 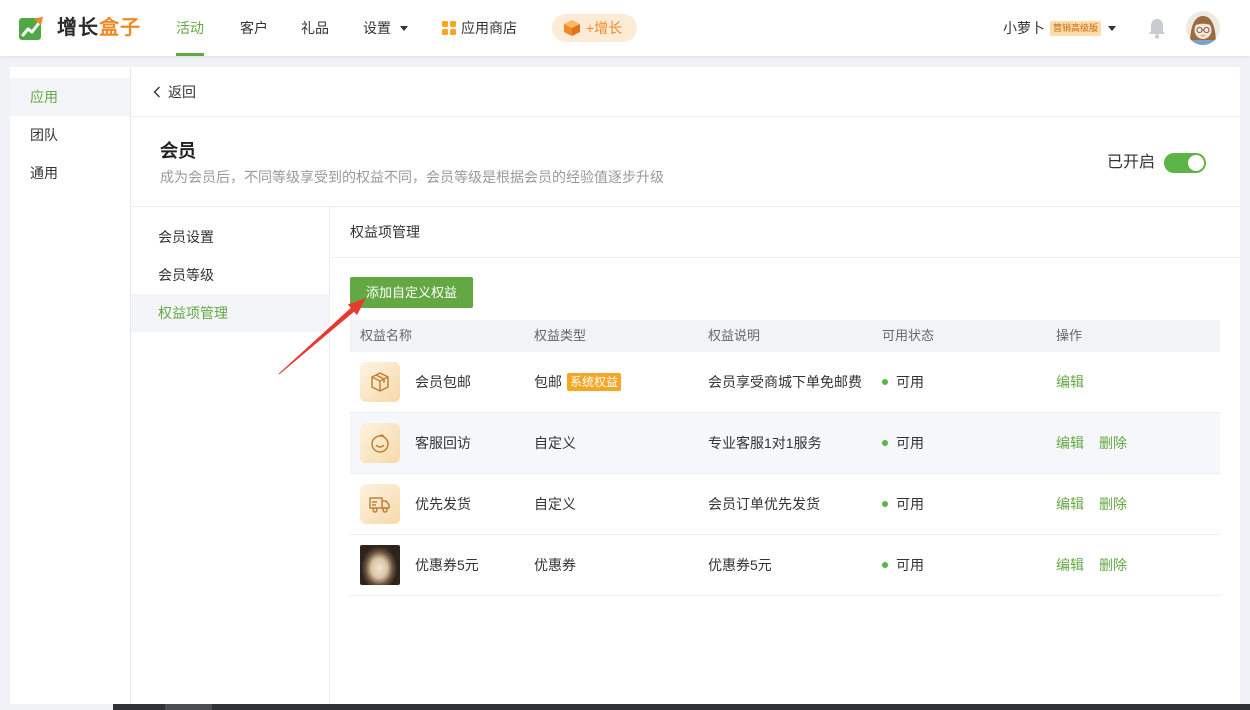 I want to click on benefit-actions-cell: 编辑, so click(x=1133, y=382).